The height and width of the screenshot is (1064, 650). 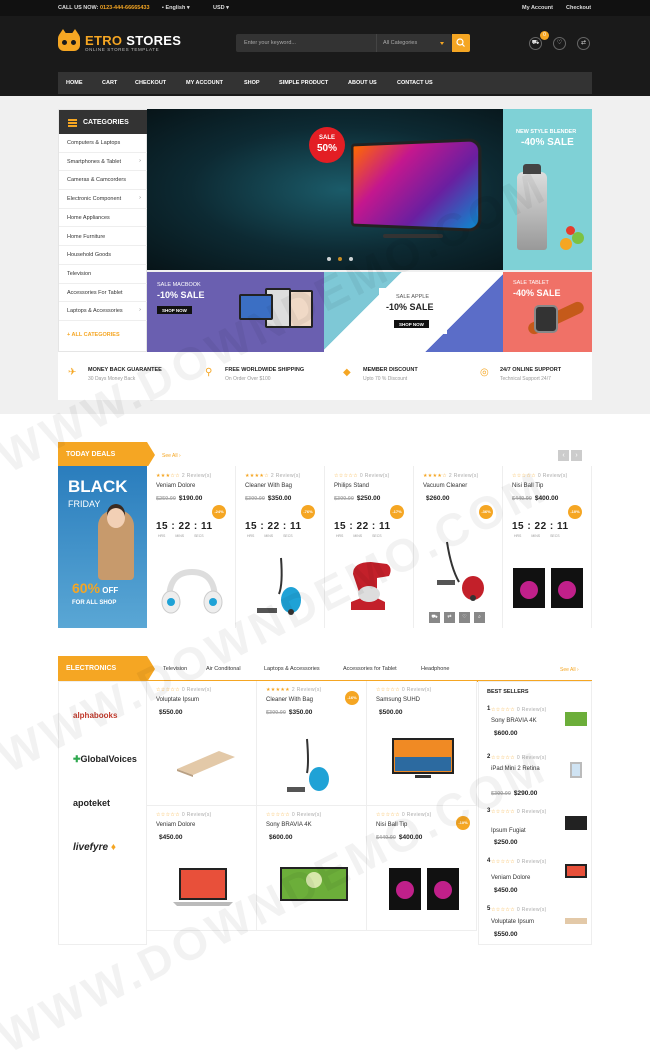 I want to click on tab-headphone: Headphone, so click(x=435, y=669).